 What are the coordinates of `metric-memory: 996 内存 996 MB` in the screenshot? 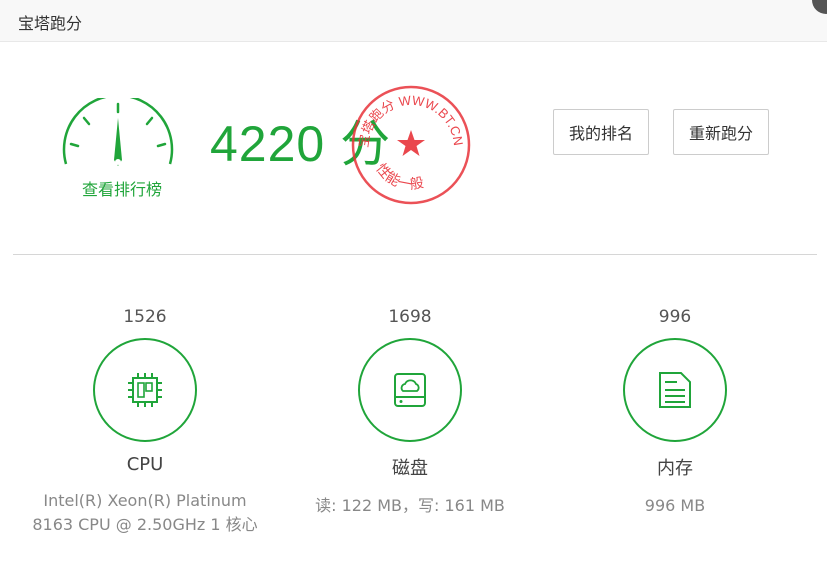 It's located at (675, 409).